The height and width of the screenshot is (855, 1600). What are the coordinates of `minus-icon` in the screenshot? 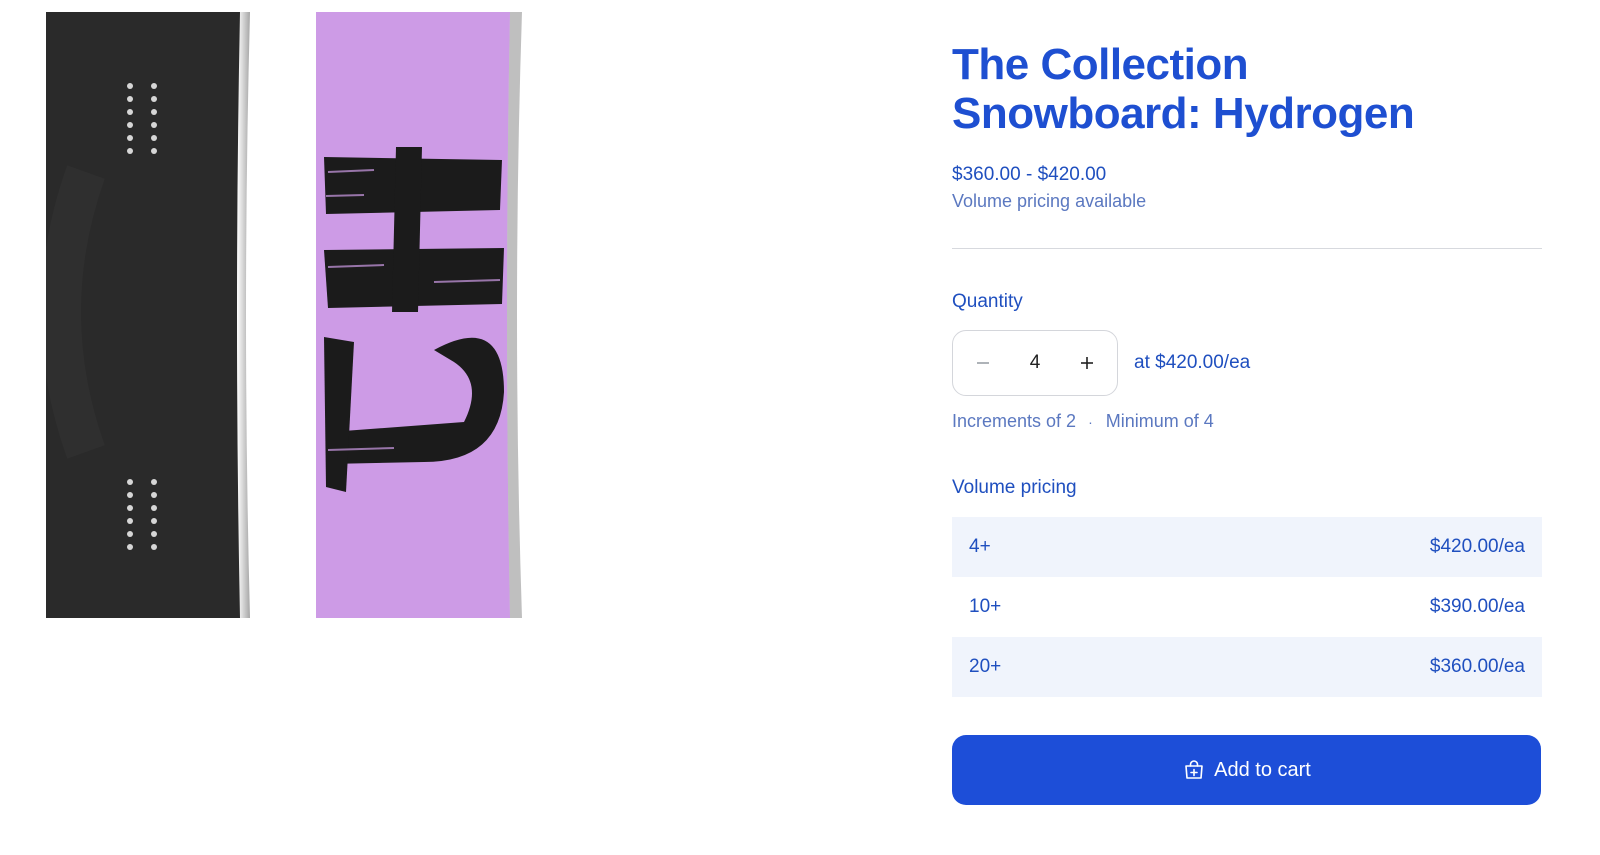 It's located at (983, 363).